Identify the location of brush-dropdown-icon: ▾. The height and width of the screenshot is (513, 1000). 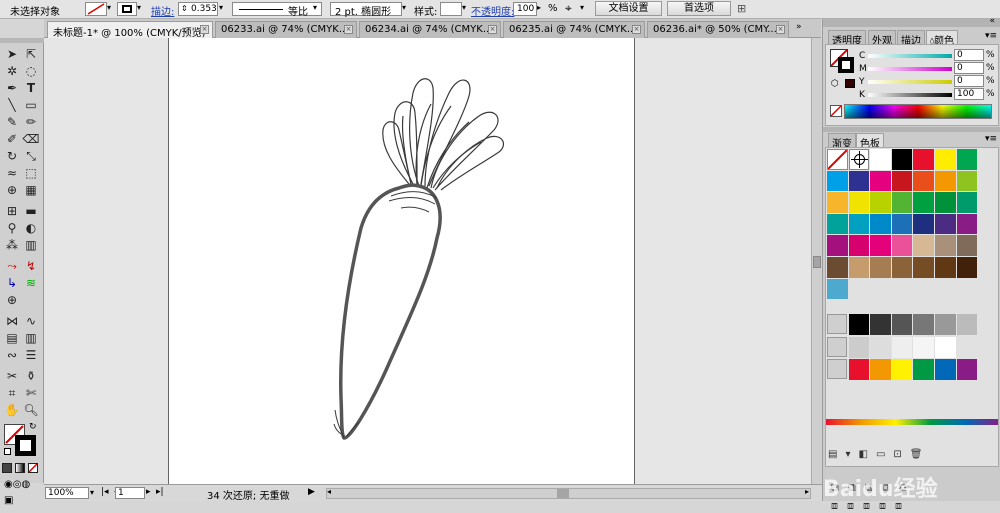
(404, 7).